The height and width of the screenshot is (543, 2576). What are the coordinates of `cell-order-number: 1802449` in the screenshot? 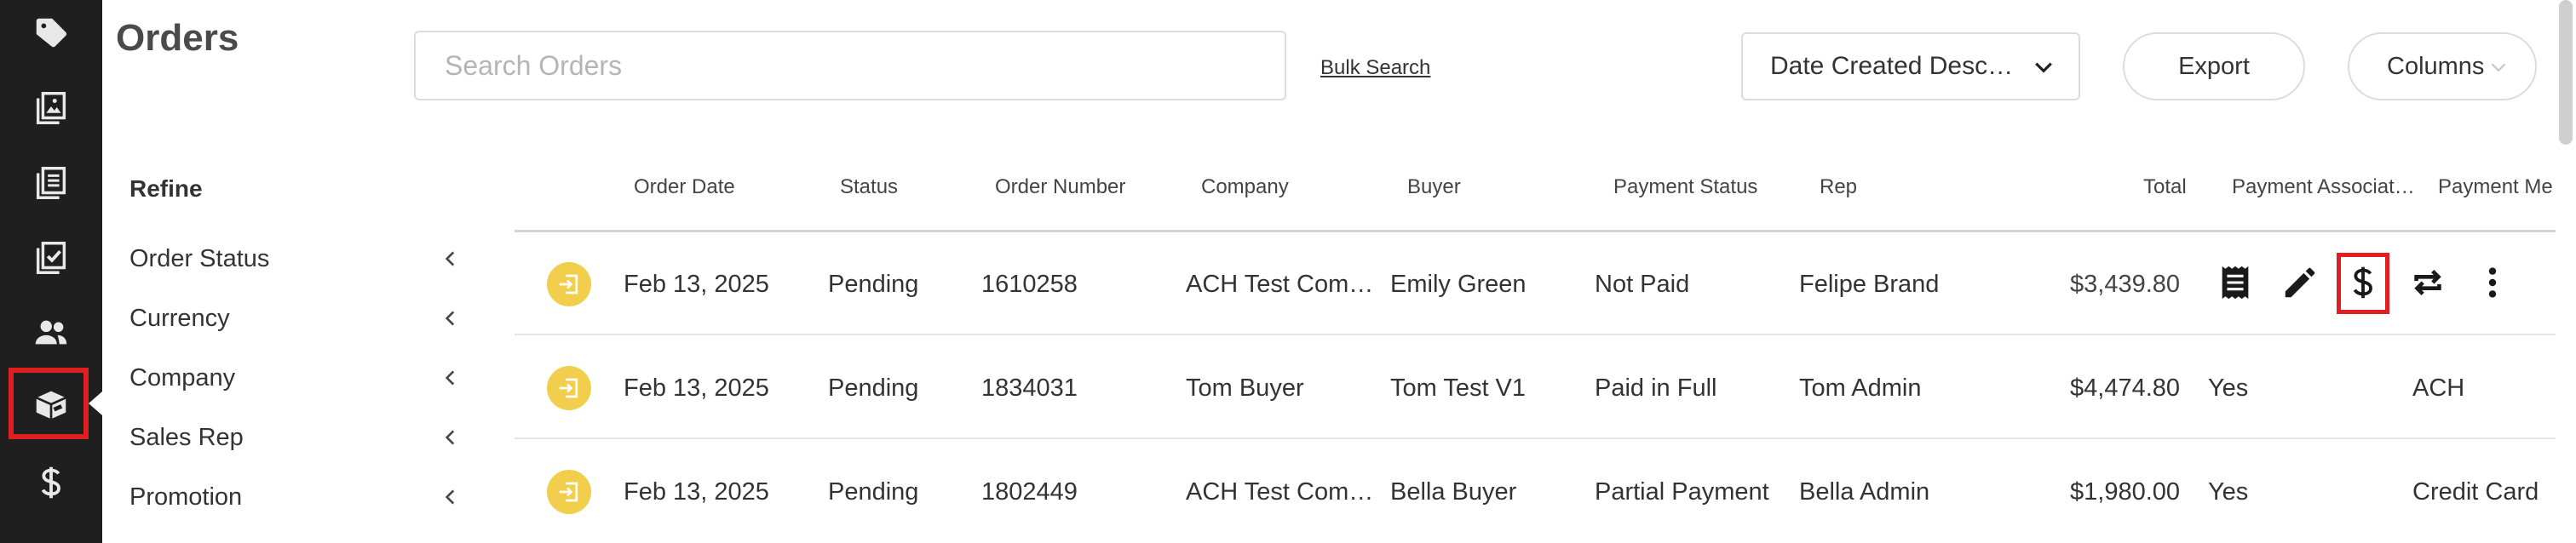 It's located at (1030, 492).